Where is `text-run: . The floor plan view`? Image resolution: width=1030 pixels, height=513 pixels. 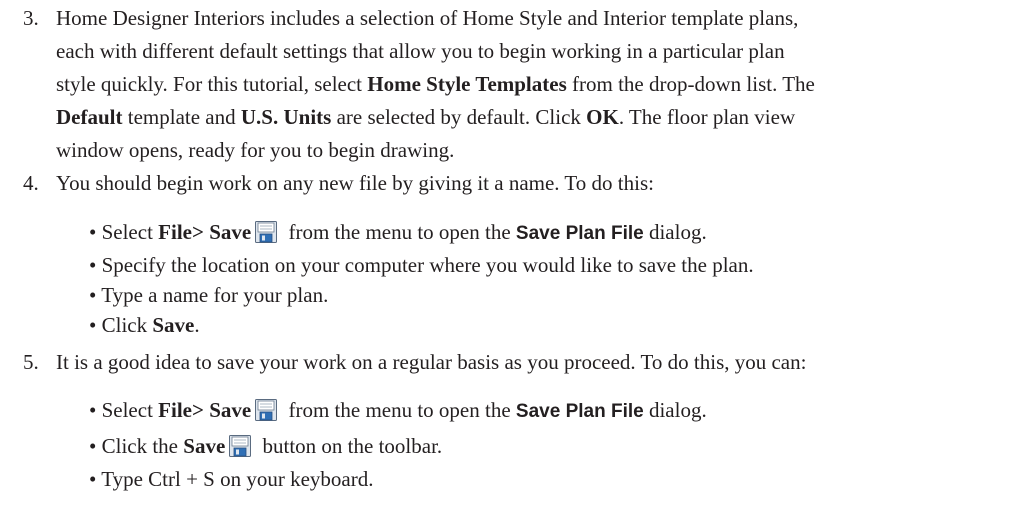 text-run: . The floor plan view is located at coordinates (707, 117).